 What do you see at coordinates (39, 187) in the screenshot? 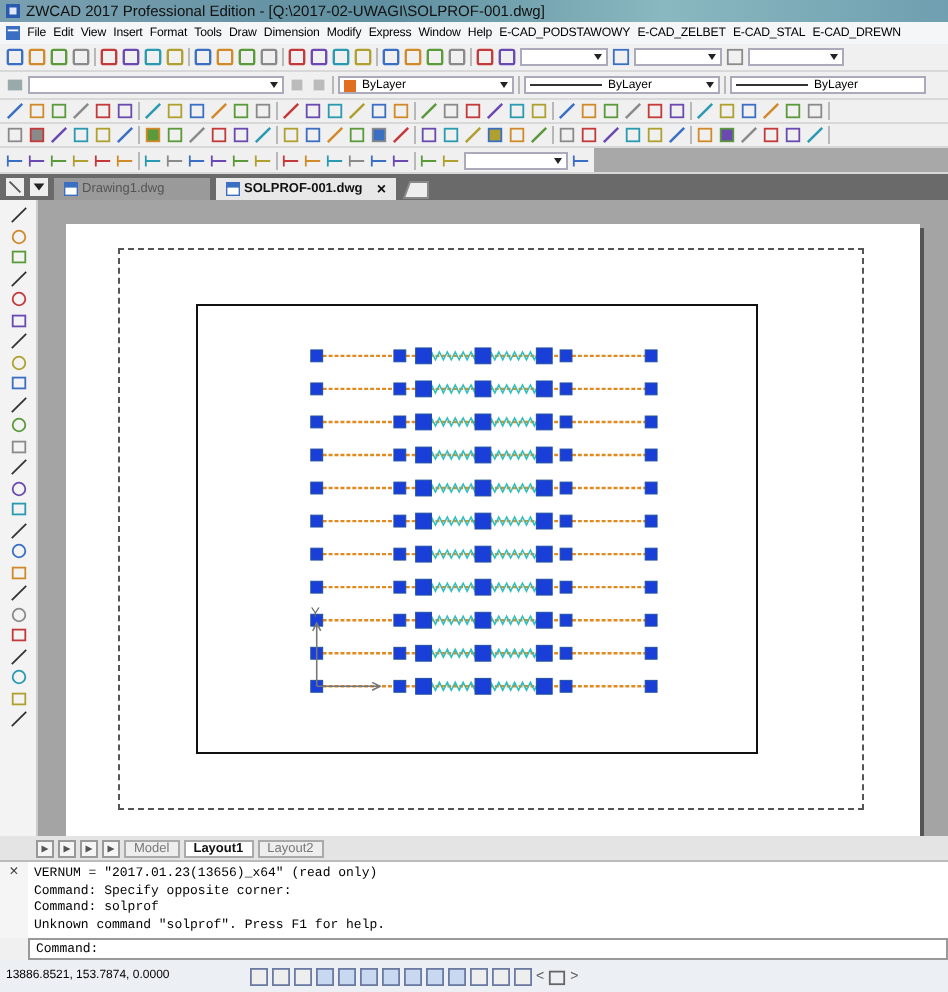
I see `dropdown-arrow-icon` at bounding box center [39, 187].